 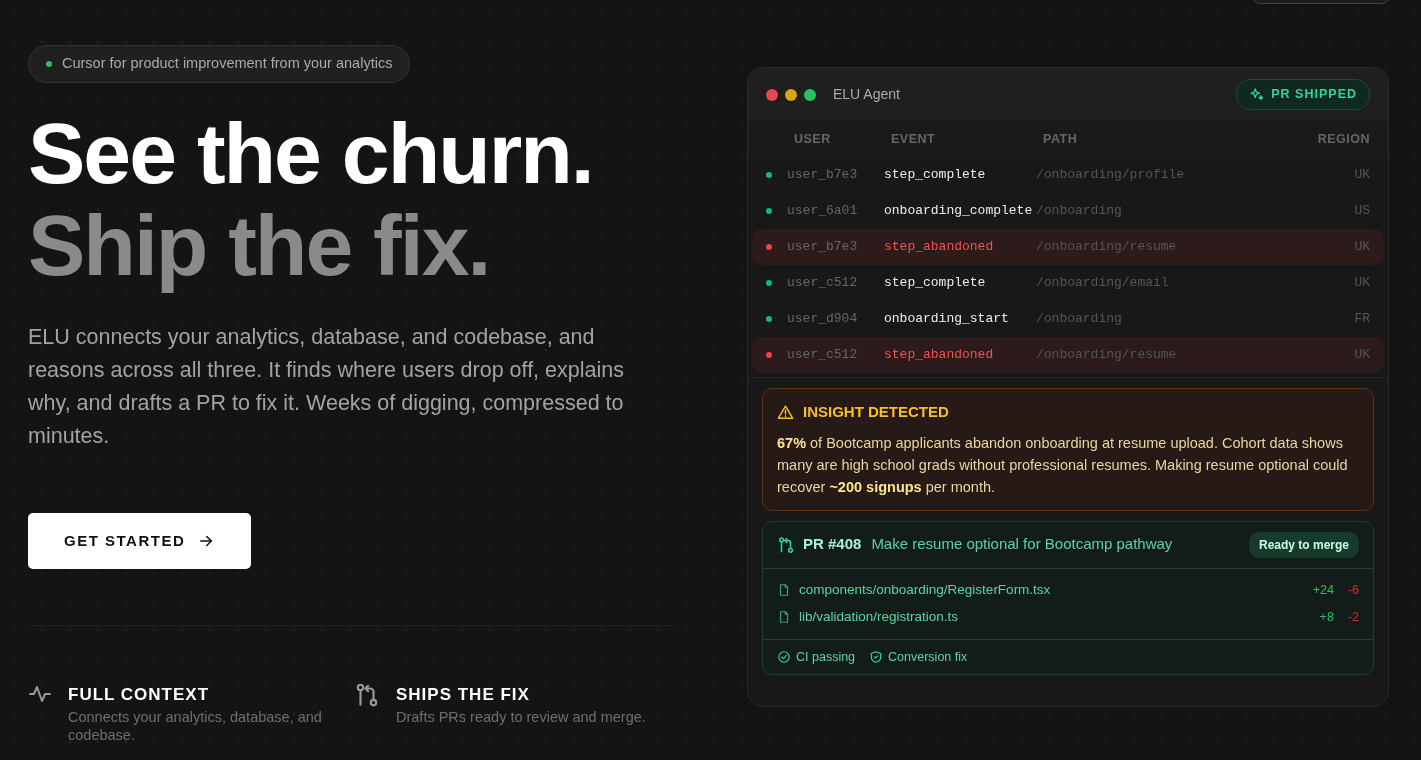 What do you see at coordinates (879, 616) in the screenshot?
I see `file-path: lib/validation/registration.ts` at bounding box center [879, 616].